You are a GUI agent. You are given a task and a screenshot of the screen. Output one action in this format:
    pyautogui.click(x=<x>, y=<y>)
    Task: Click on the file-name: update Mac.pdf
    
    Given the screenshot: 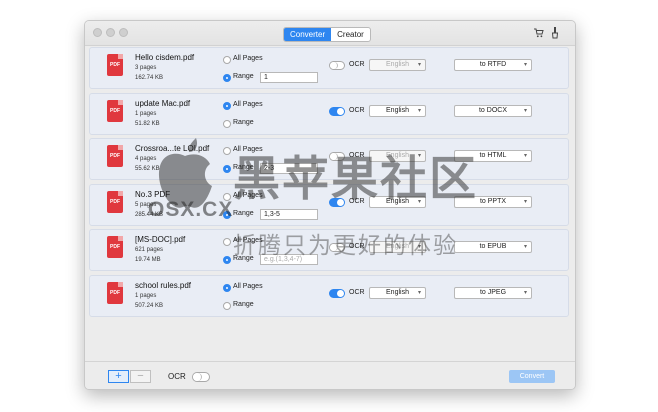 What is the action you would take?
    pyautogui.click(x=163, y=103)
    